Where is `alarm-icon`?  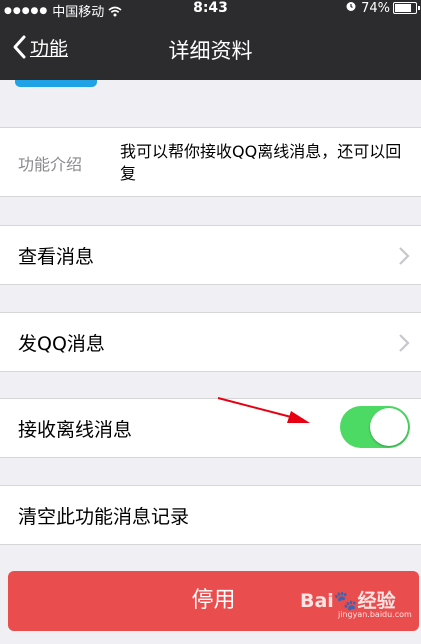
alarm-icon is located at coordinates (351, 8).